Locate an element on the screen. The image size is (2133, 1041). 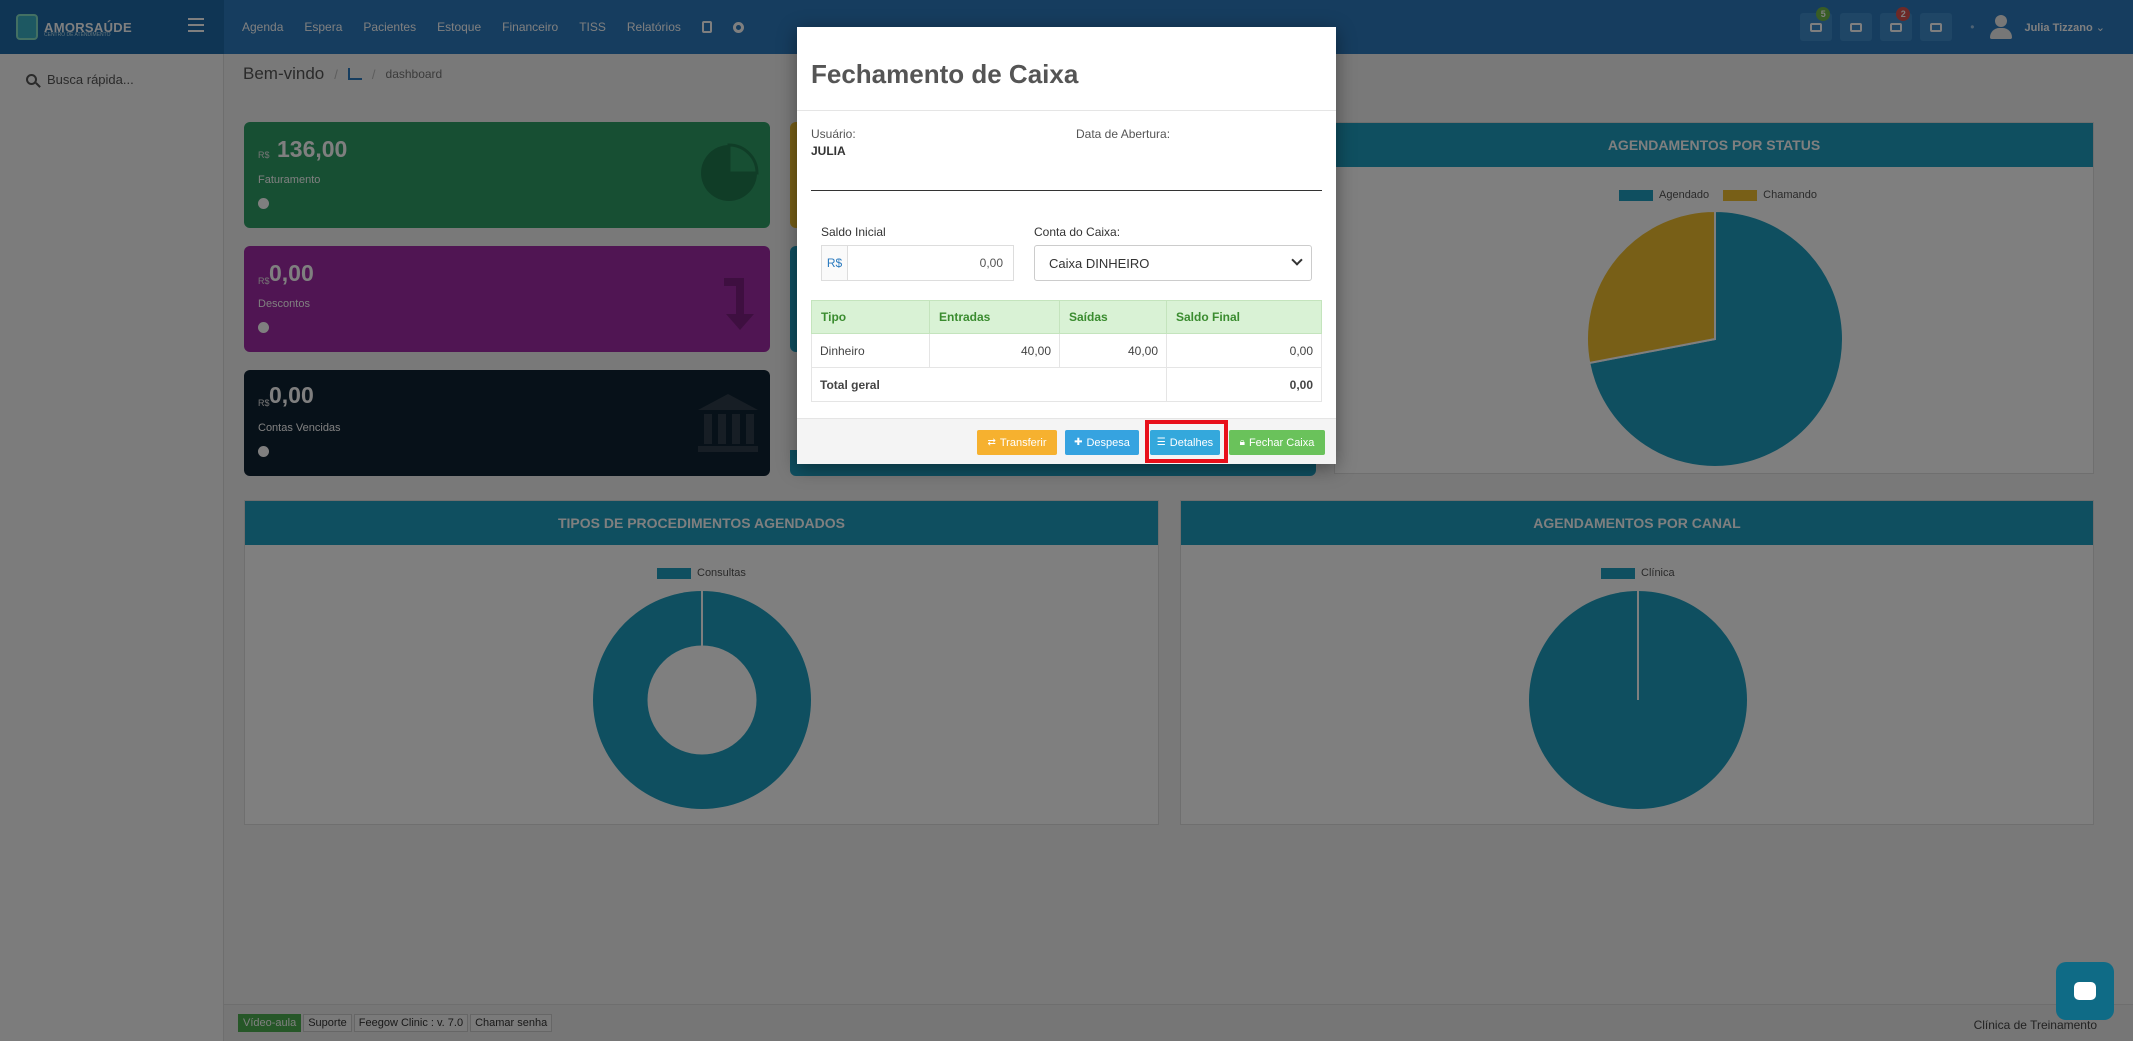
usuario-label: Usuário: is located at coordinates (833, 134).